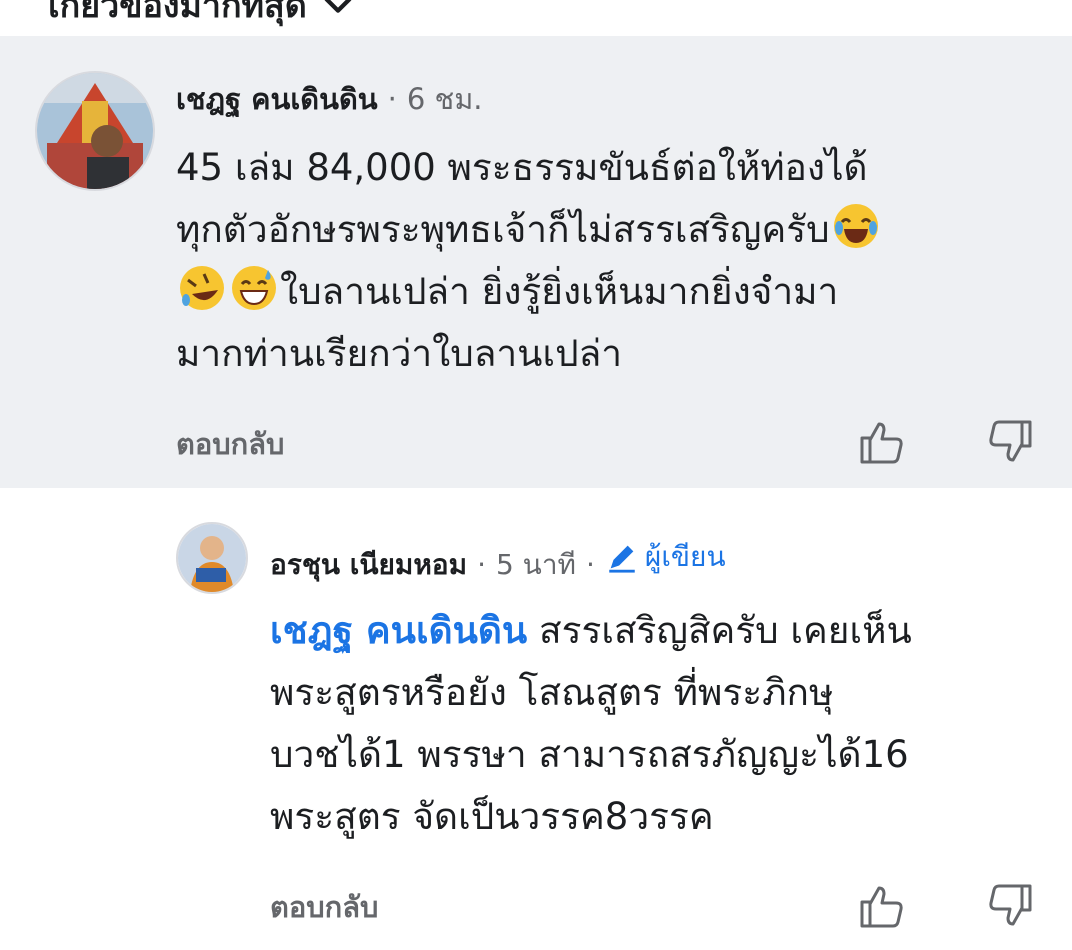 The height and width of the screenshot is (950, 1072). Describe the element at coordinates (445, 99) in the screenshot. I see `timestamp: 6 ชม.` at that location.